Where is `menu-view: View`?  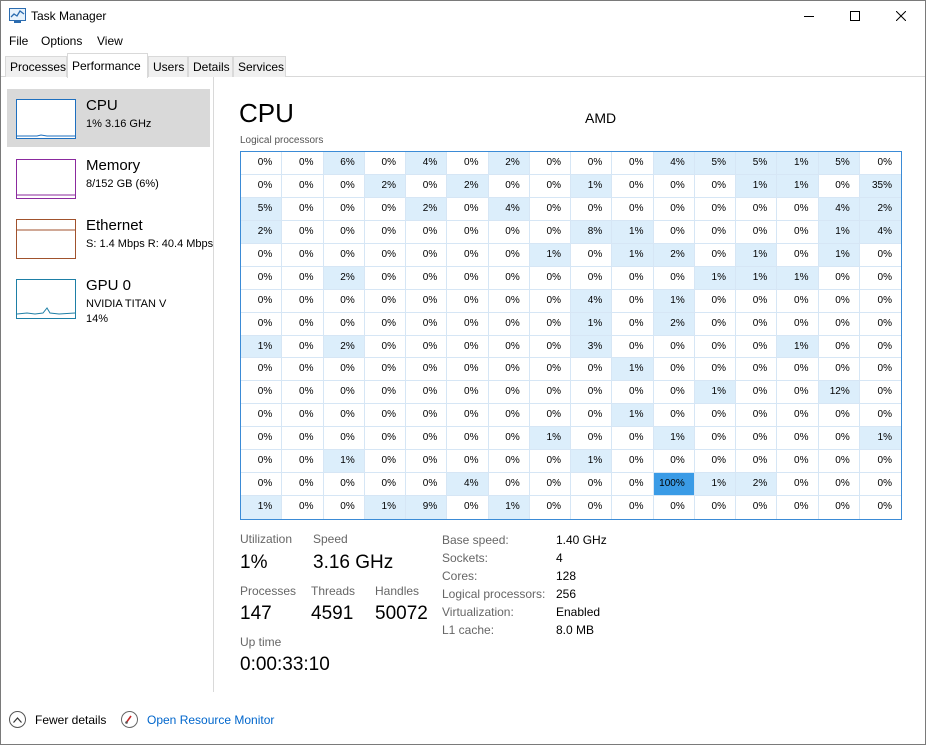
menu-view: View is located at coordinates (110, 41).